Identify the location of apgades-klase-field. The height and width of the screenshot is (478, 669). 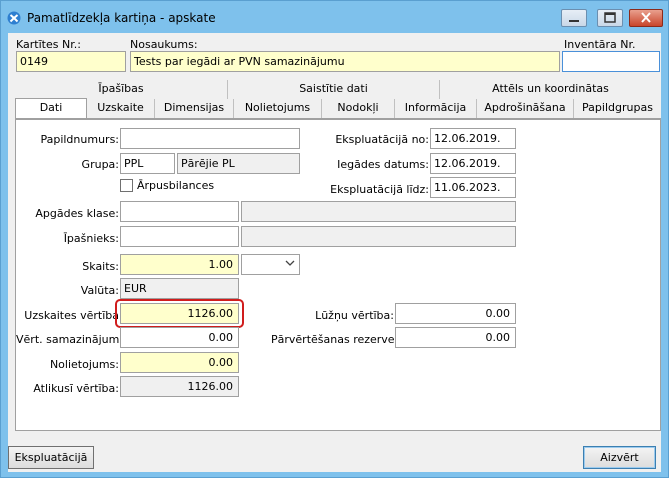
(179, 211).